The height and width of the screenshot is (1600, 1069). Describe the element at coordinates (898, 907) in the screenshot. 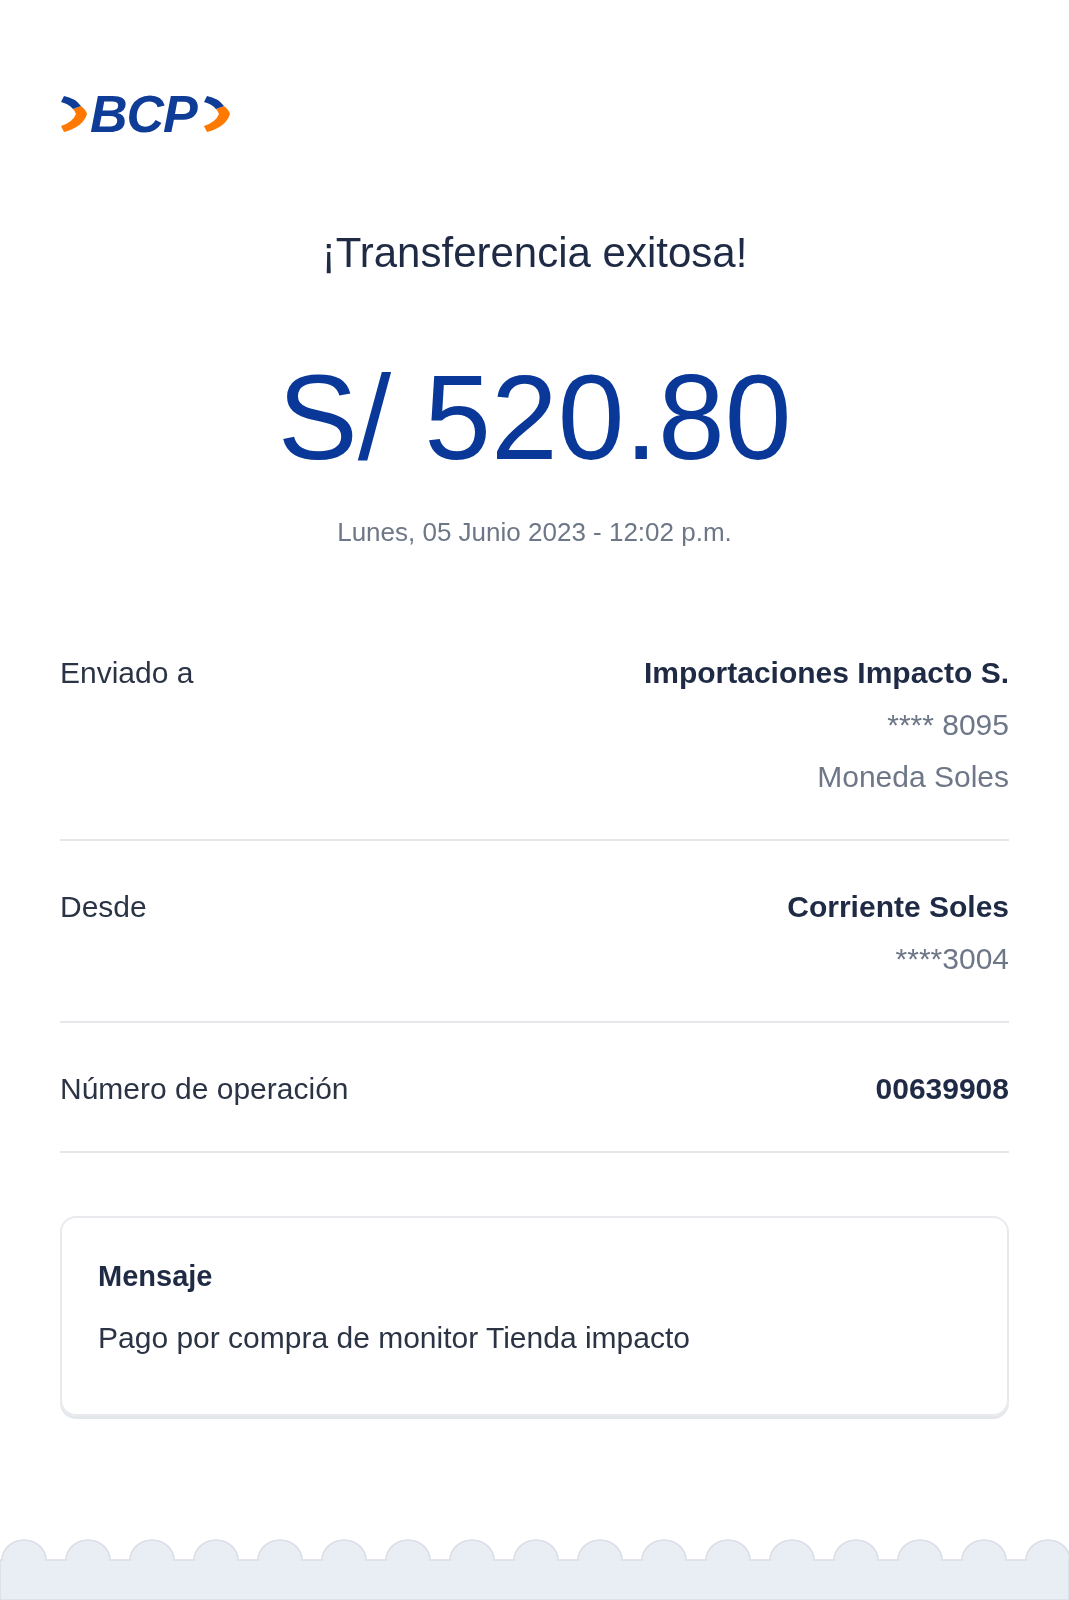

I see `detail-value: Corriente Soles` at that location.